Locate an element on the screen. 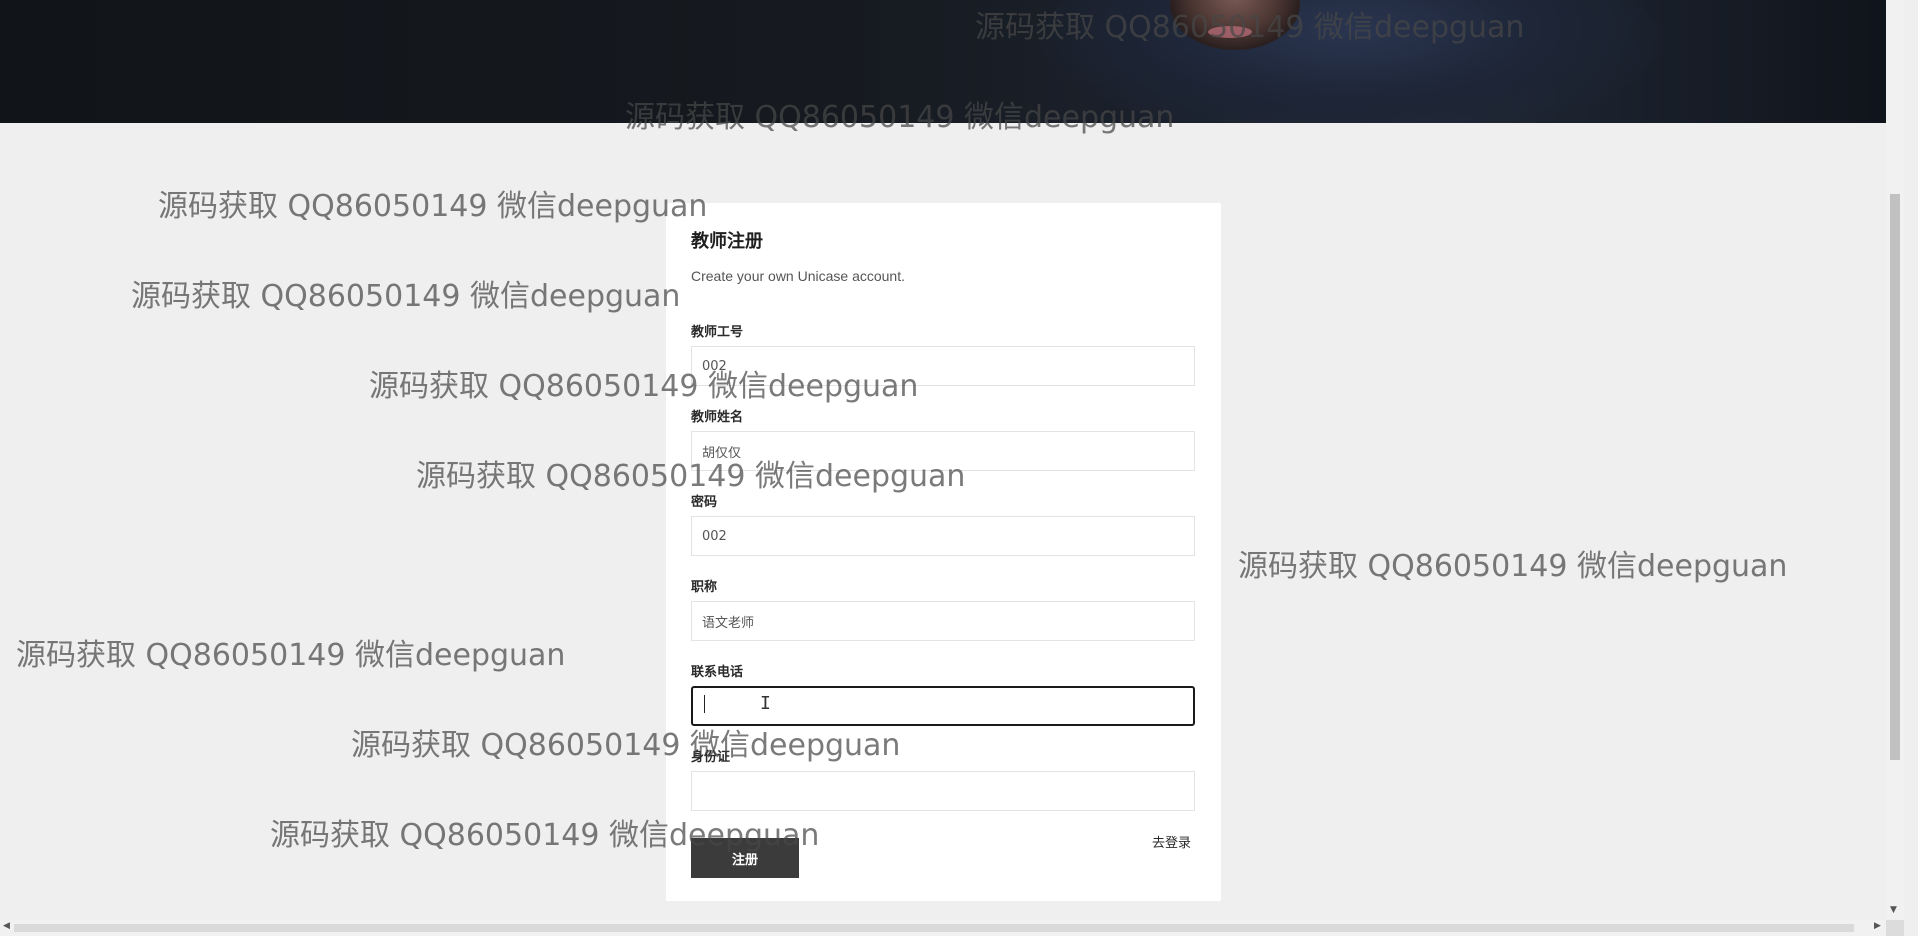 Image resolution: width=1918 pixels, height=936 pixels. text-caret is located at coordinates (704, 704).